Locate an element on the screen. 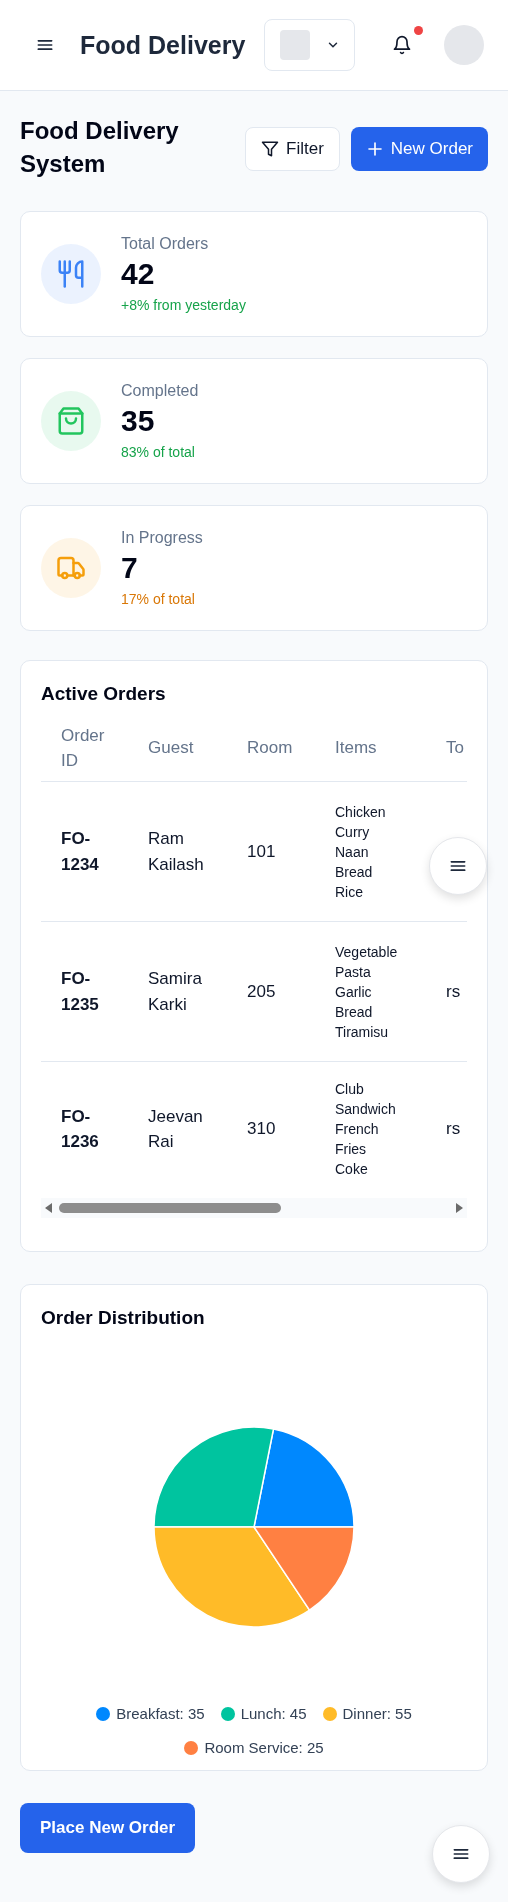  stat-value: 42 is located at coordinates (138, 274).